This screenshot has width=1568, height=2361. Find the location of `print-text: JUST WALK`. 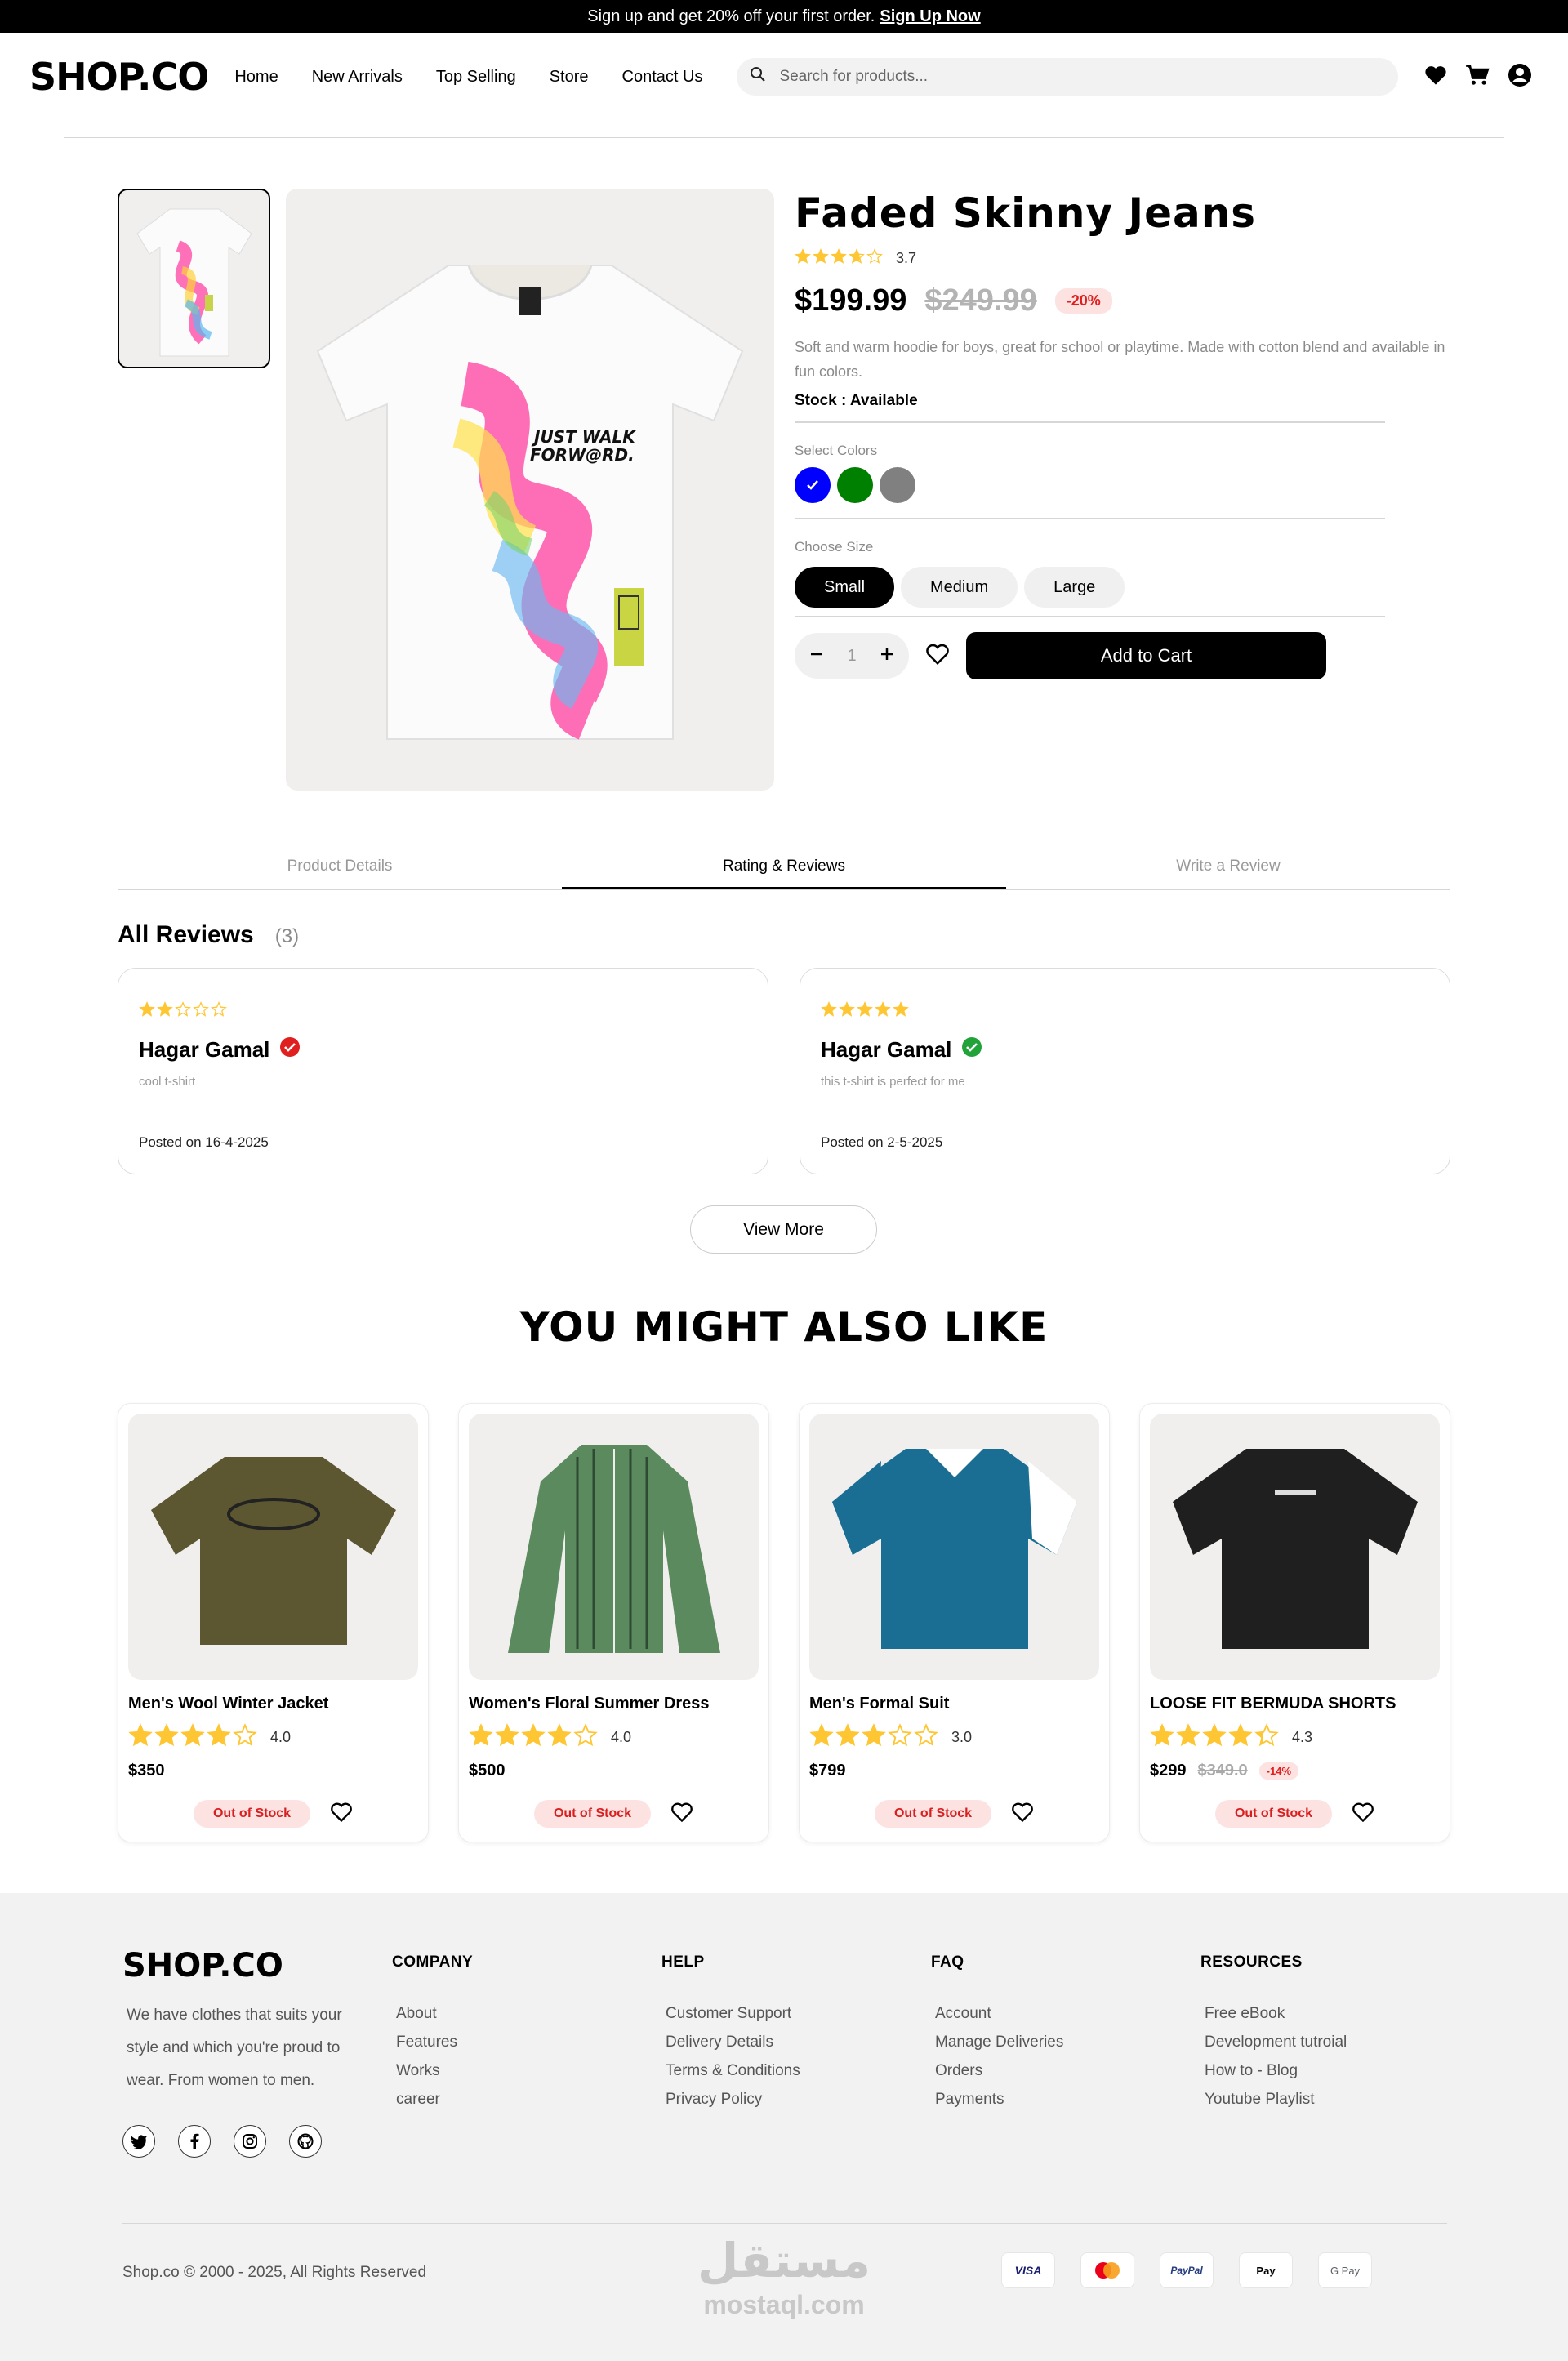

print-text: JUST WALK is located at coordinates (583, 437).